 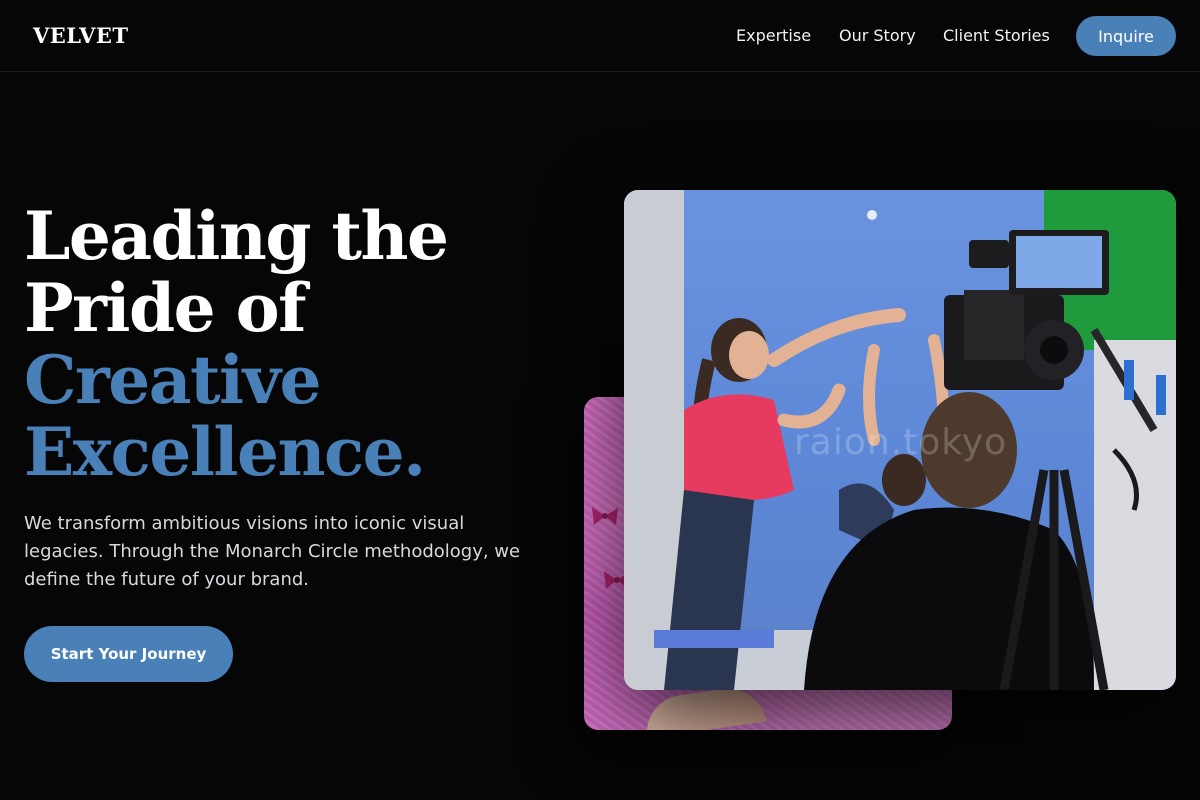 What do you see at coordinates (996, 35) in the screenshot?
I see `nav-link-client-stories: Client Stories` at bounding box center [996, 35].